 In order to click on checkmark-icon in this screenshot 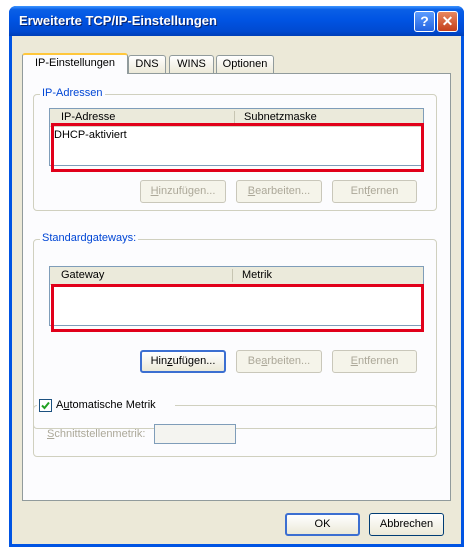, I will do `click(45, 405)`.